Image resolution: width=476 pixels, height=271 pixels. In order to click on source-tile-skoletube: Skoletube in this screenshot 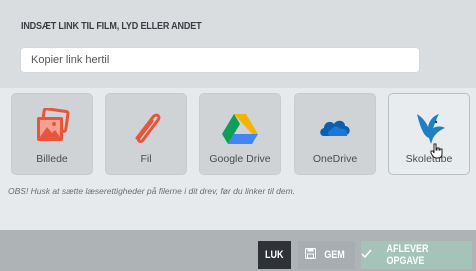, I will do `click(429, 134)`.